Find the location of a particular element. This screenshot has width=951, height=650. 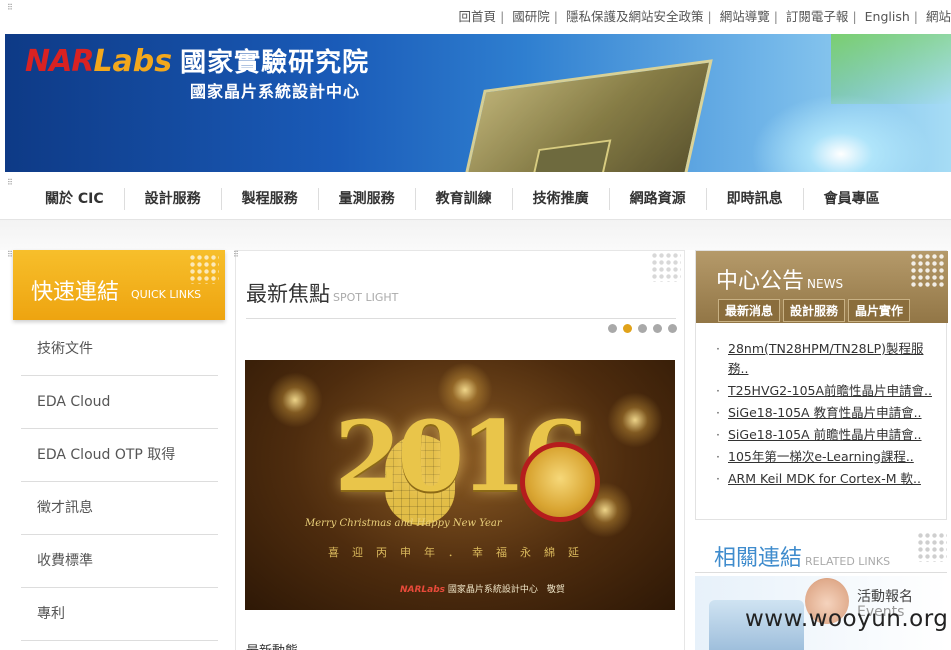

news-item: 28nm(TN28HPM/TN28LP)製程服務.. is located at coordinates (827, 359).